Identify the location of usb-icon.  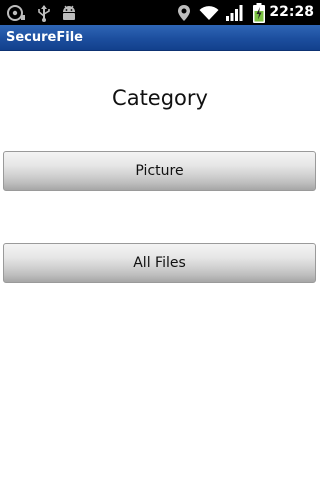
(44, 12).